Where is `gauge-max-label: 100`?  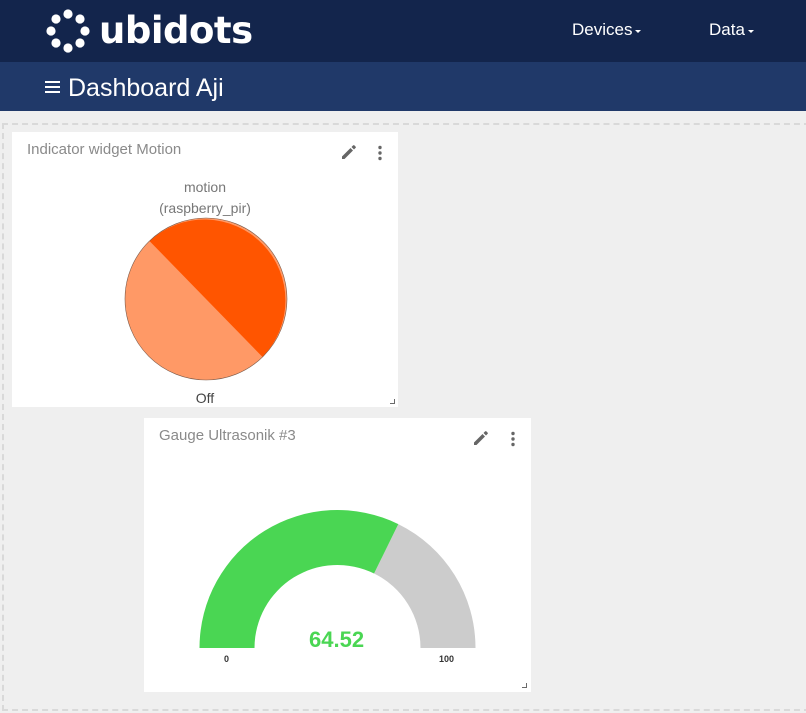 gauge-max-label: 100 is located at coordinates (447, 659).